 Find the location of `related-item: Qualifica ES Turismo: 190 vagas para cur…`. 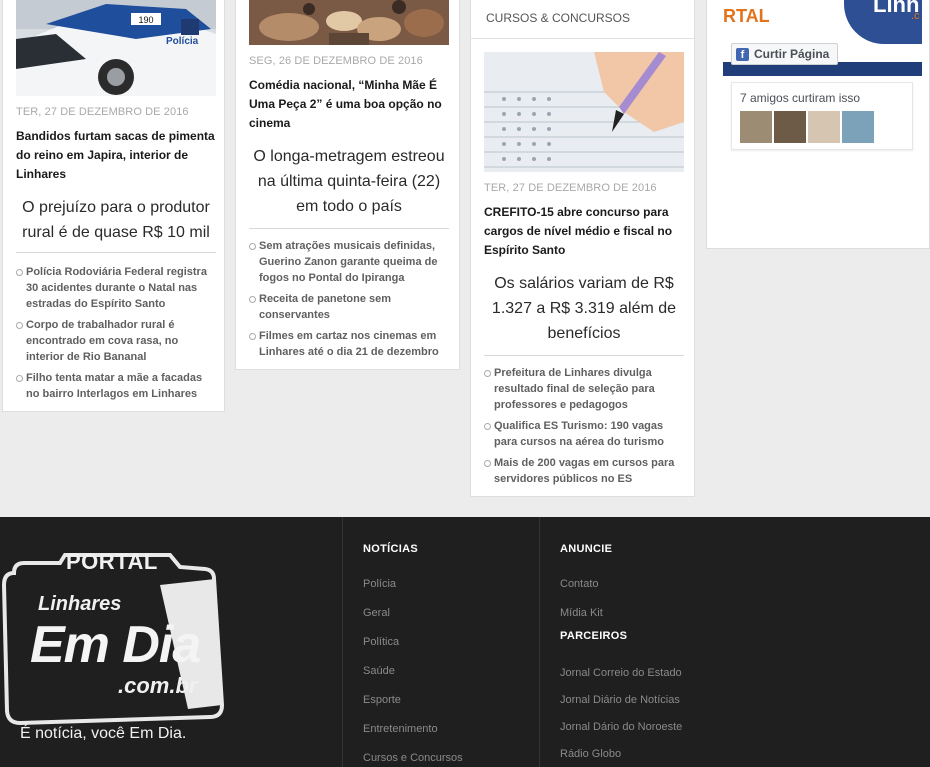

related-item: Qualifica ES Turismo: 190 vagas para cur… is located at coordinates (584, 434).